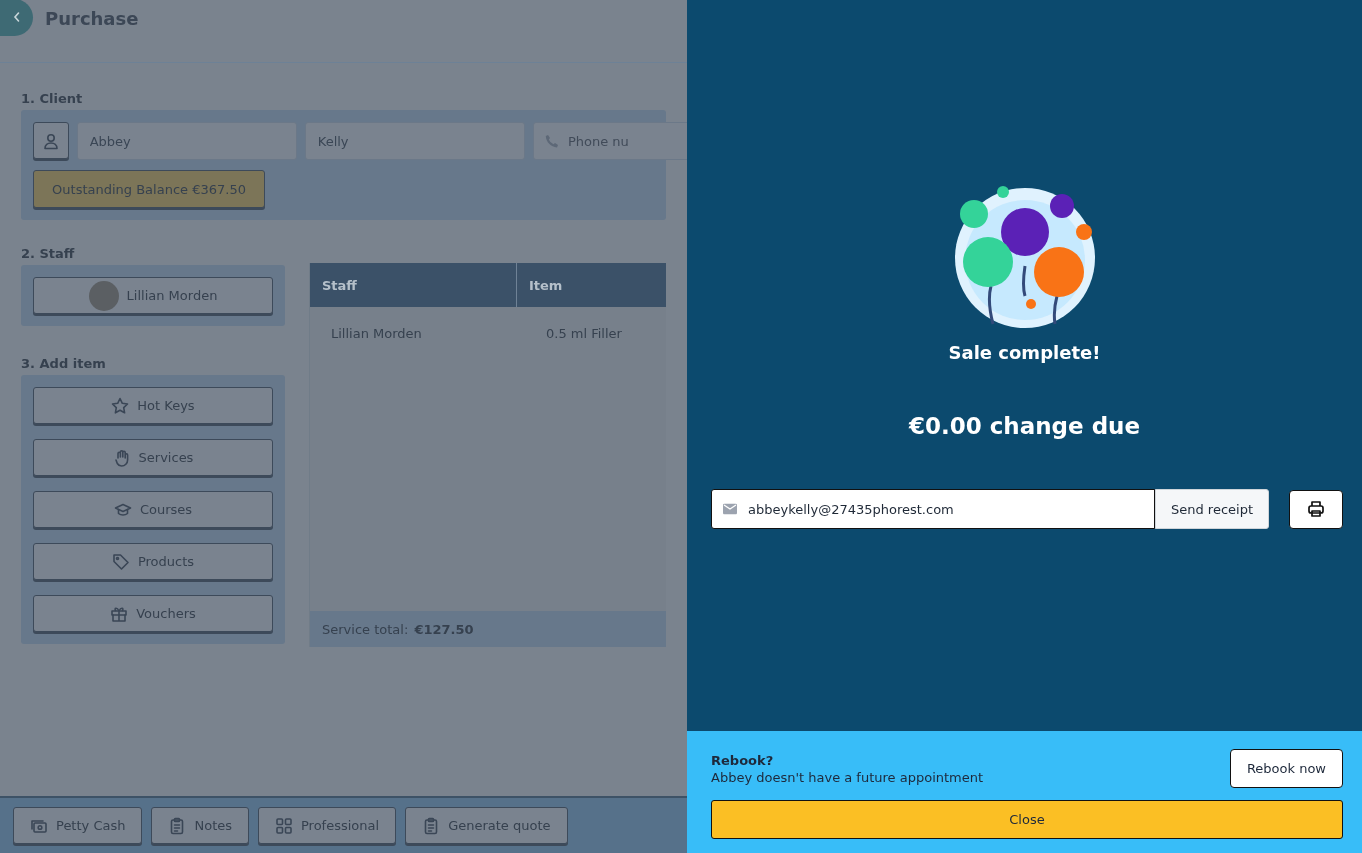 The width and height of the screenshot is (1362, 853). Describe the element at coordinates (120, 561) in the screenshot. I see `tag-icon` at that location.